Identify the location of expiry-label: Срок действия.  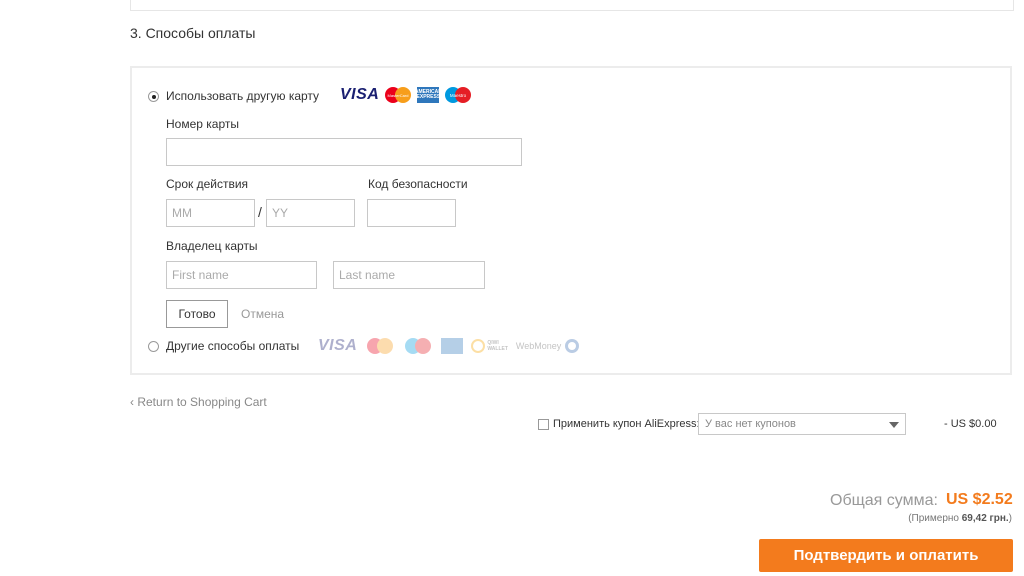
(207, 184).